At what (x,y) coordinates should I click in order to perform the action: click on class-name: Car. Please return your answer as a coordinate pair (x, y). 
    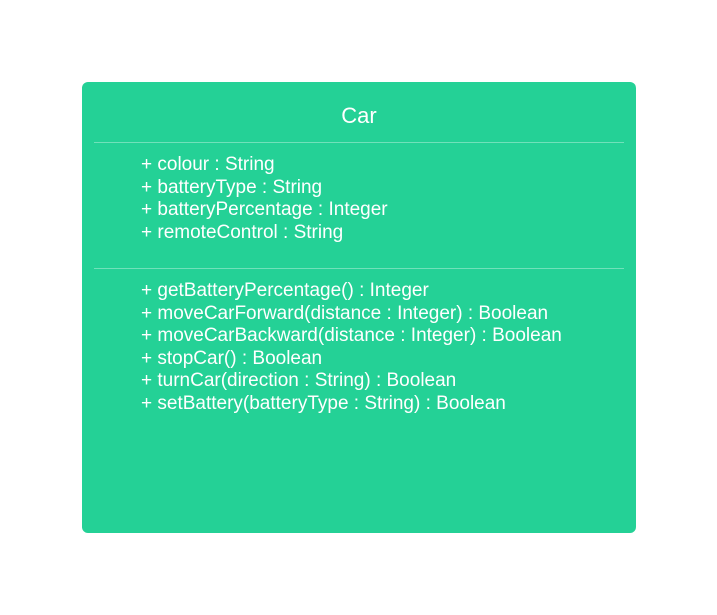
    Looking at the image, I should click on (359, 115).